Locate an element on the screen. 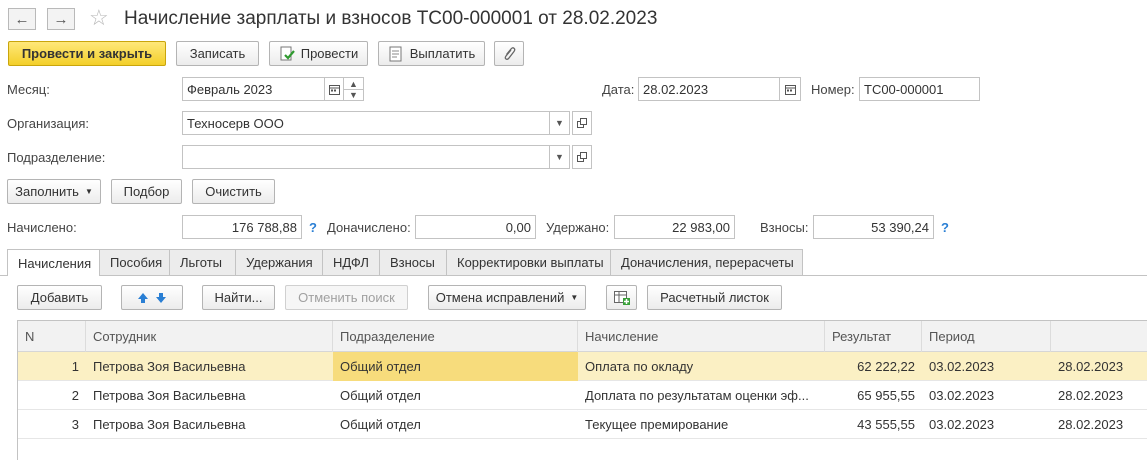 This screenshot has height=460, width=1147. post-and-close-button: Провести и закрыть is located at coordinates (87, 53).